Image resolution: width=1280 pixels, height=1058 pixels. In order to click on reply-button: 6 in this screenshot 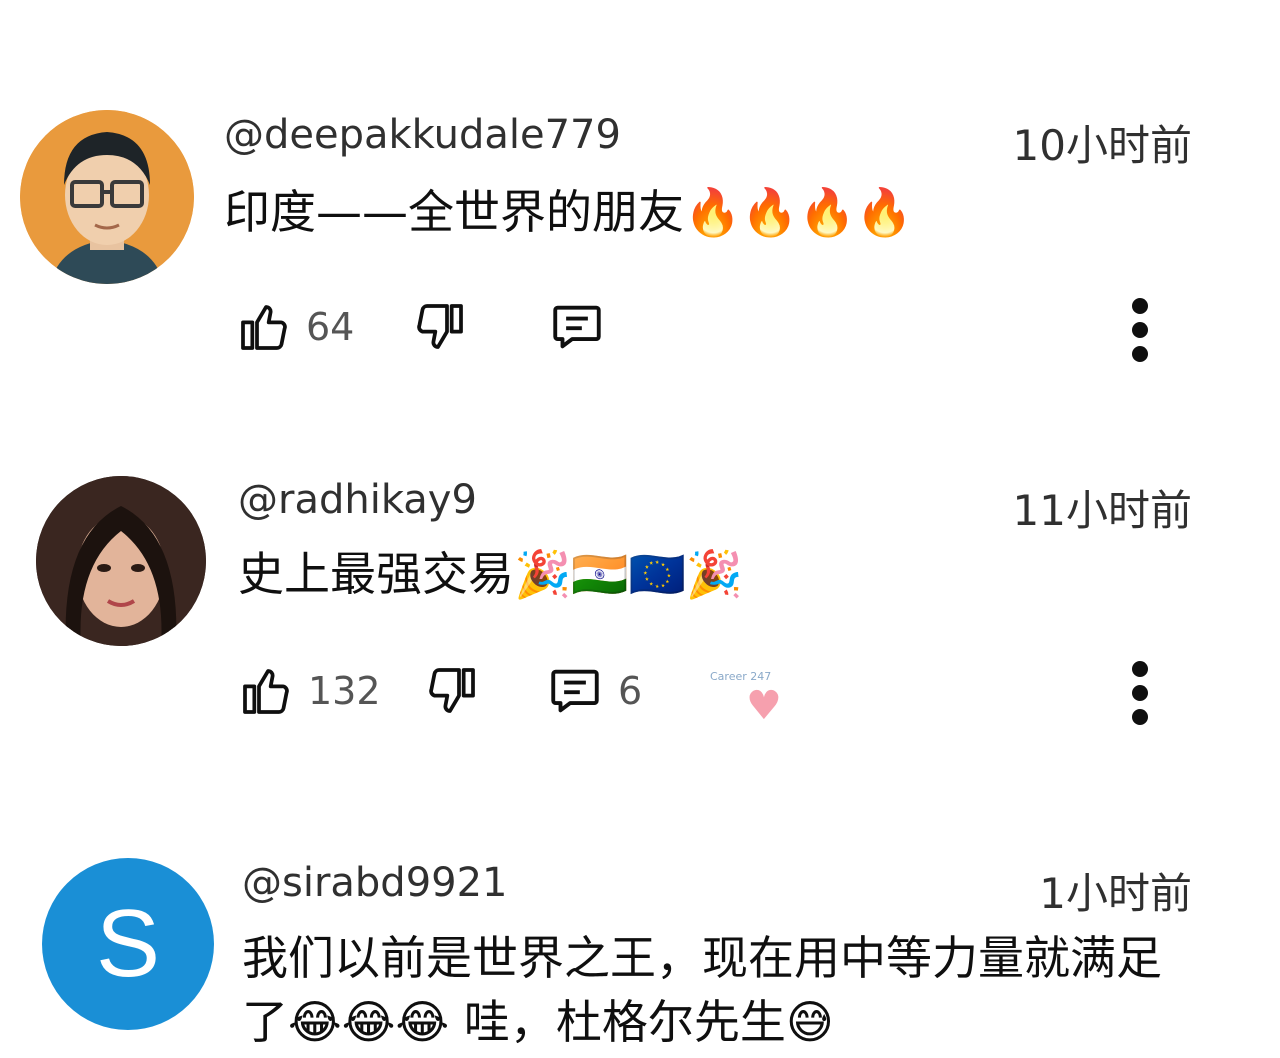, I will do `click(594, 691)`.